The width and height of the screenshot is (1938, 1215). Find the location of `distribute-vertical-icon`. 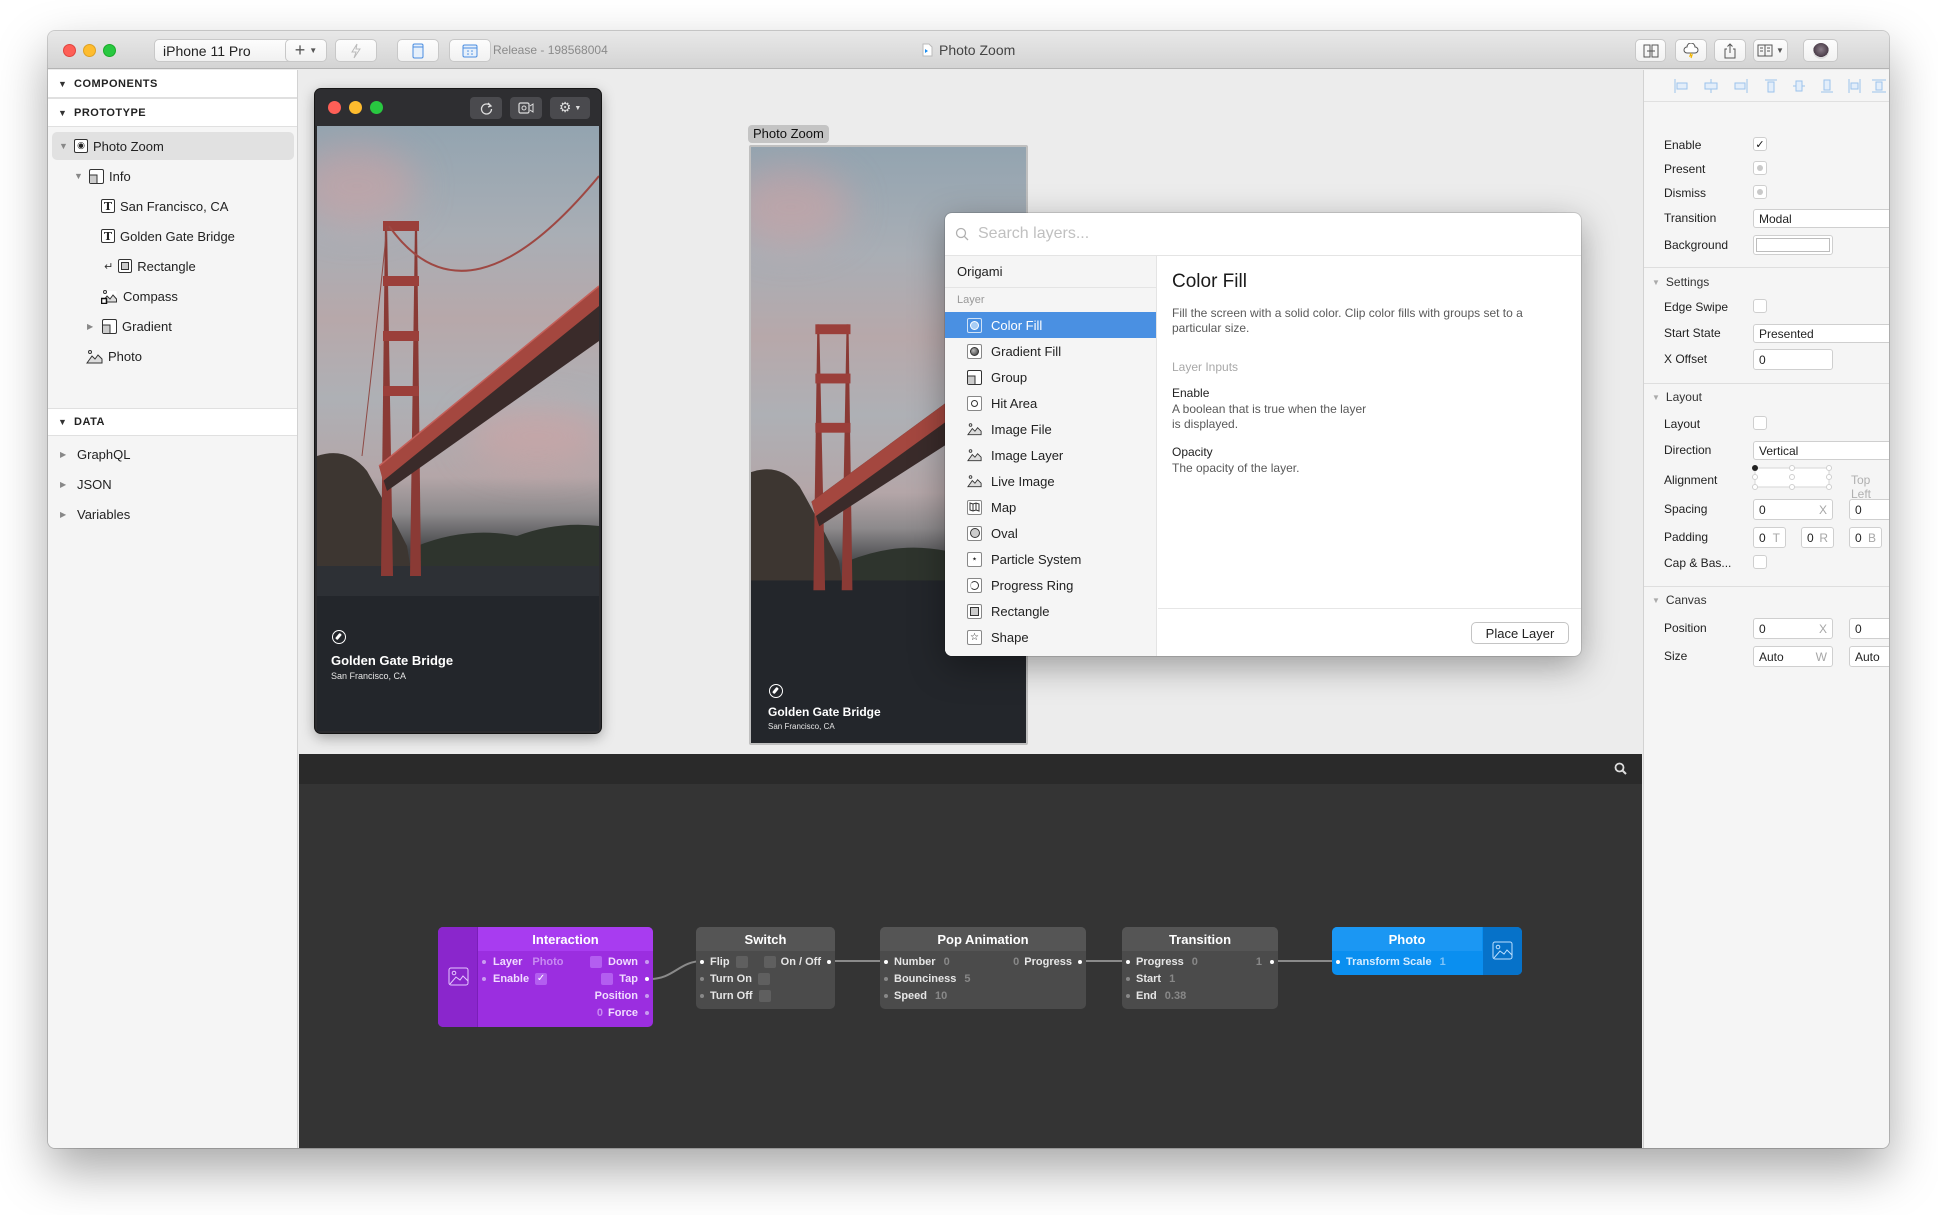

distribute-vertical-icon is located at coordinates (1879, 86).